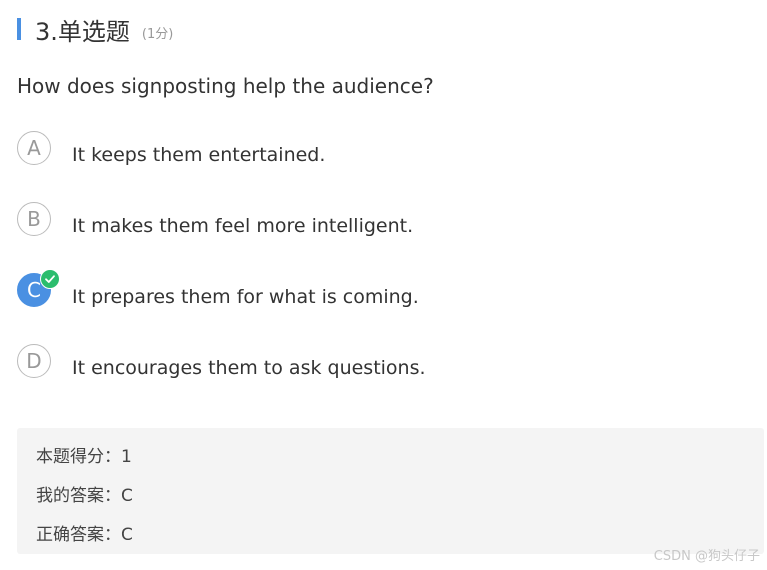  What do you see at coordinates (50, 279) in the screenshot?
I see `check-icon` at bounding box center [50, 279].